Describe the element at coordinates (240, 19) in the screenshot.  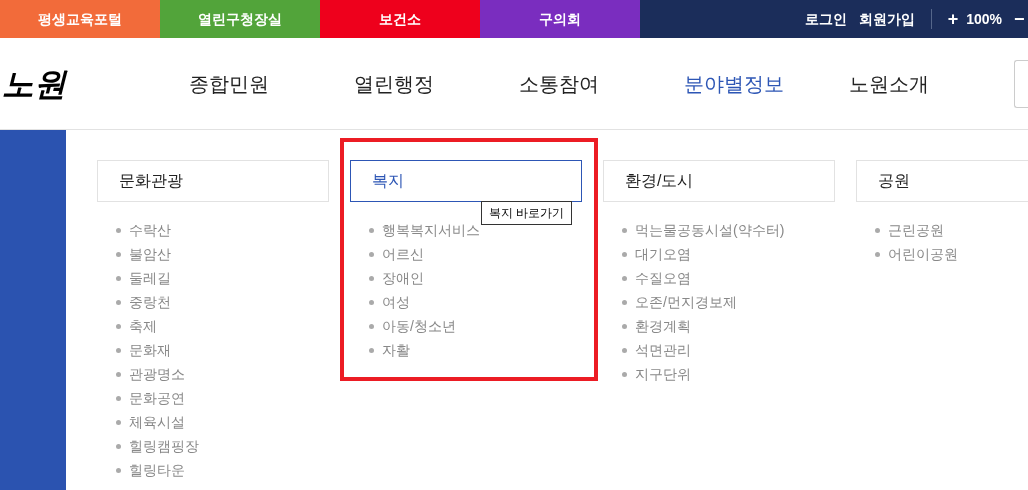
I see `top-link: 열린구청장실` at that location.